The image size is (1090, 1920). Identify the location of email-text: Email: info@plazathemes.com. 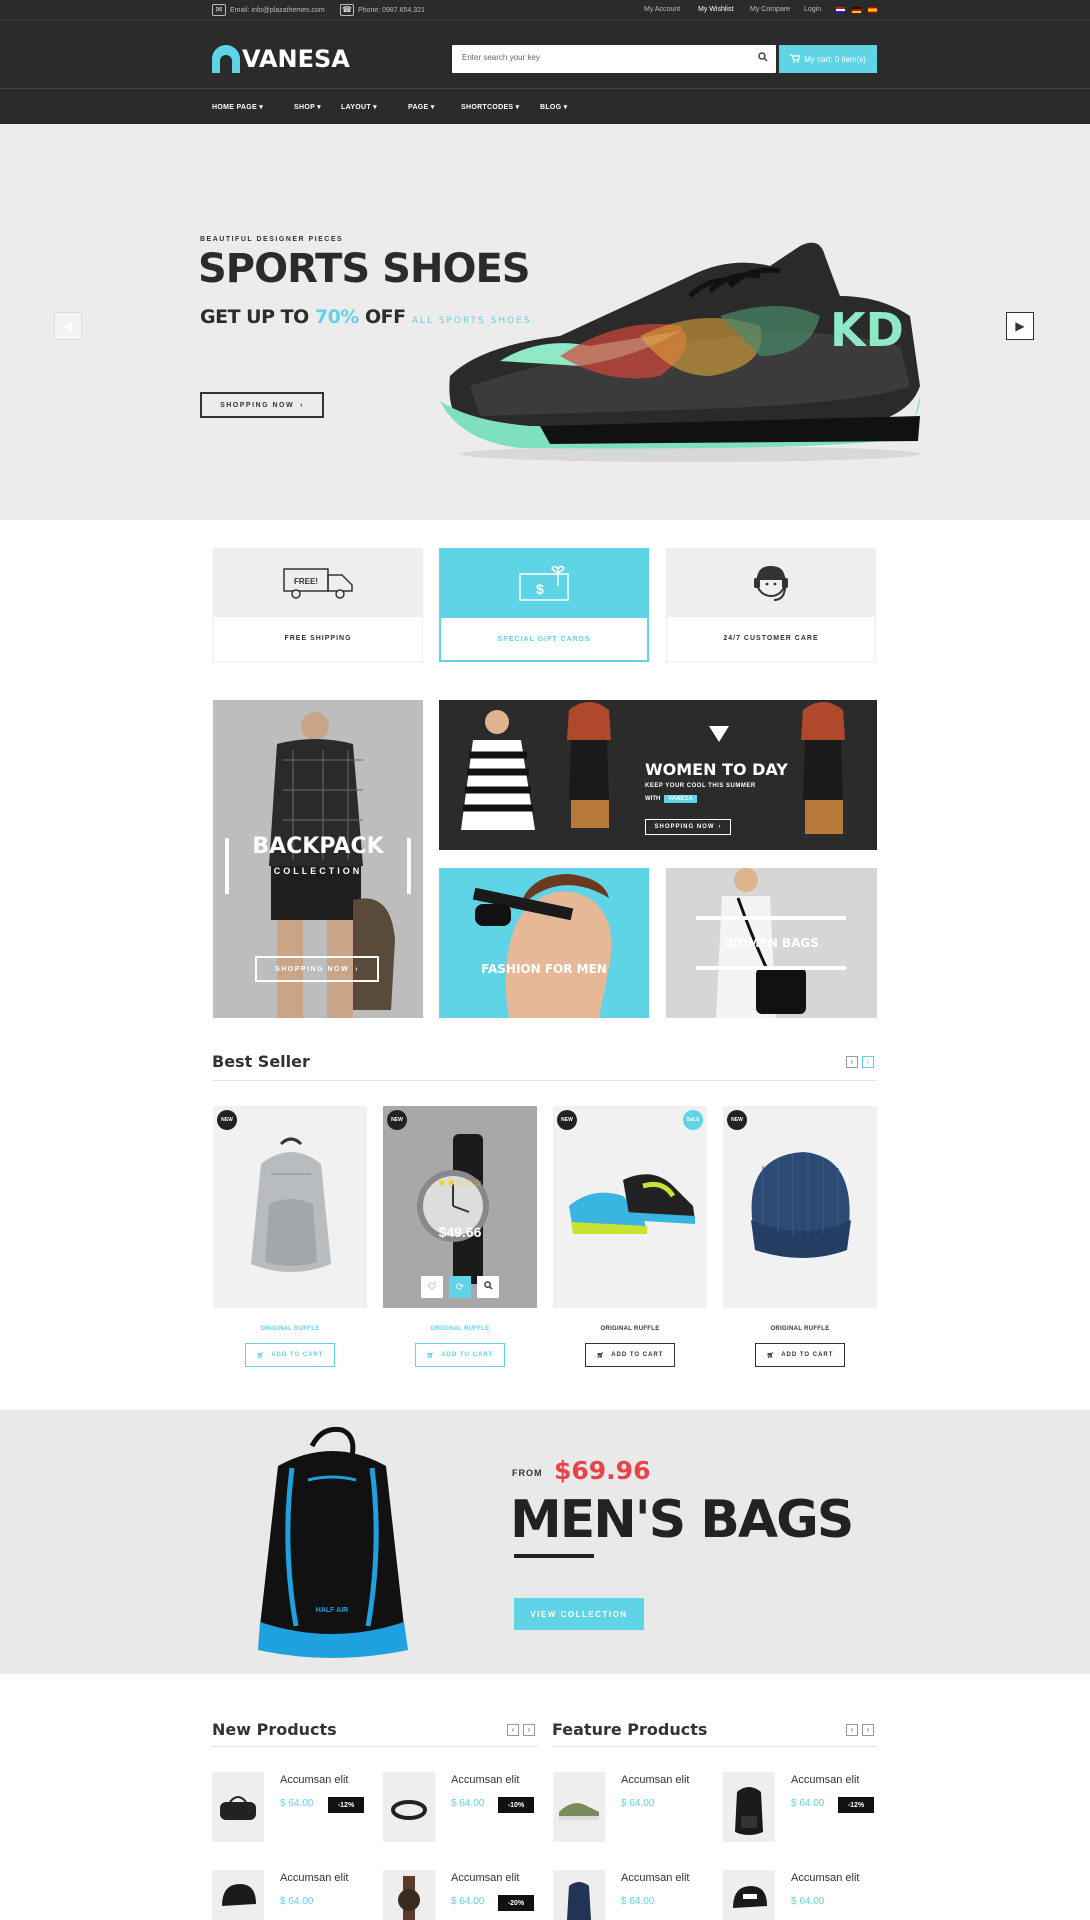
(277, 10).